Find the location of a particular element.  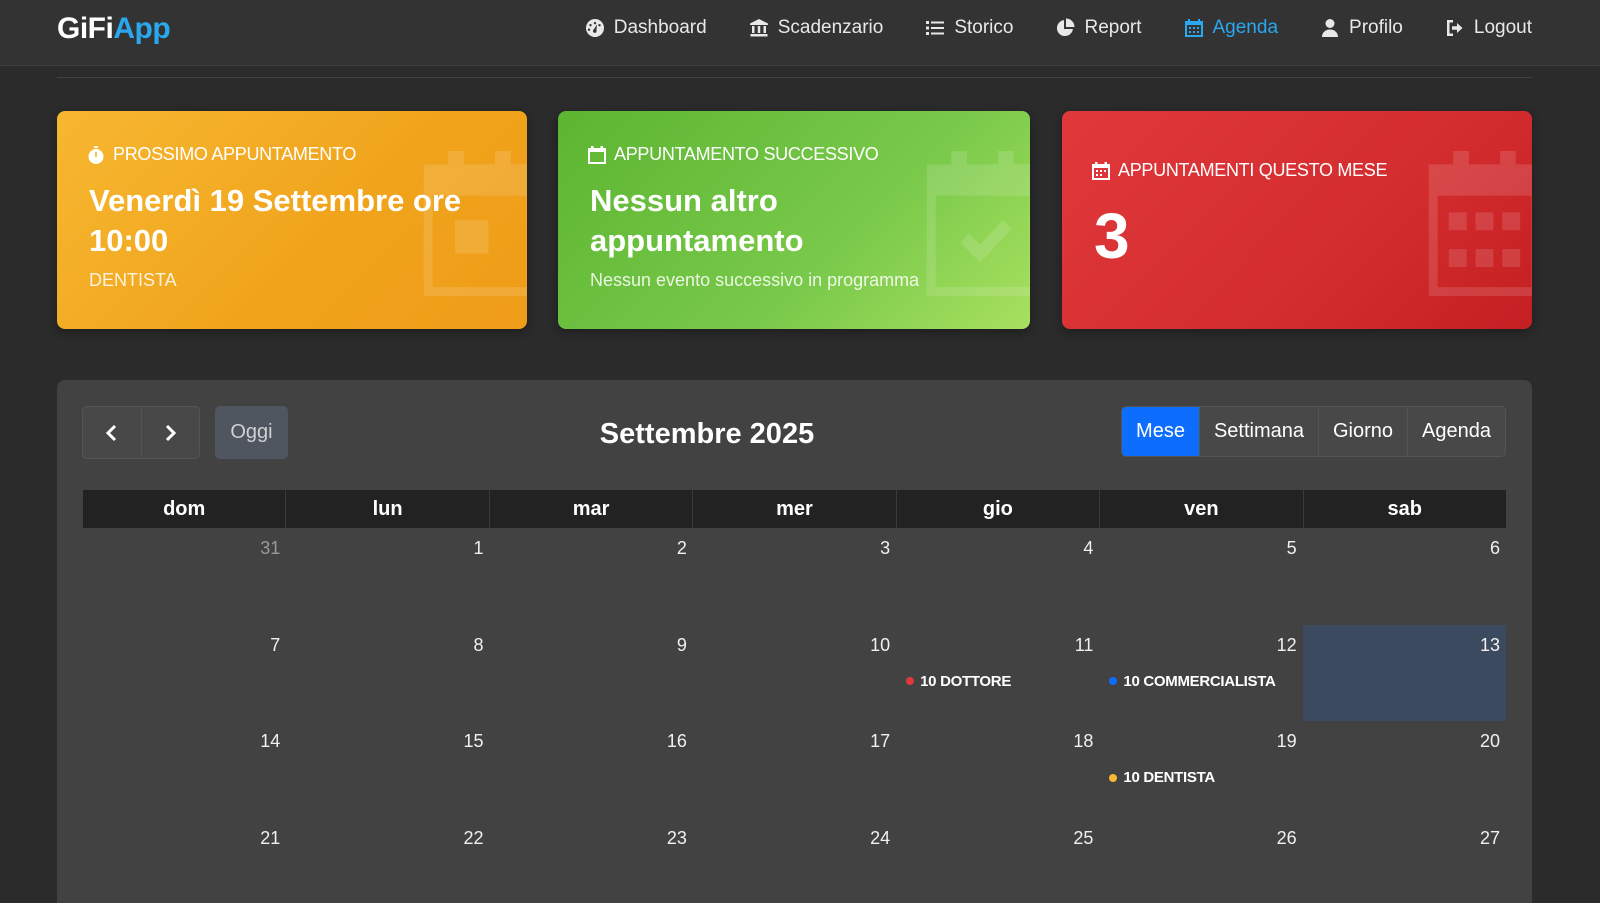

calendar-day: 3 is located at coordinates (794, 576).